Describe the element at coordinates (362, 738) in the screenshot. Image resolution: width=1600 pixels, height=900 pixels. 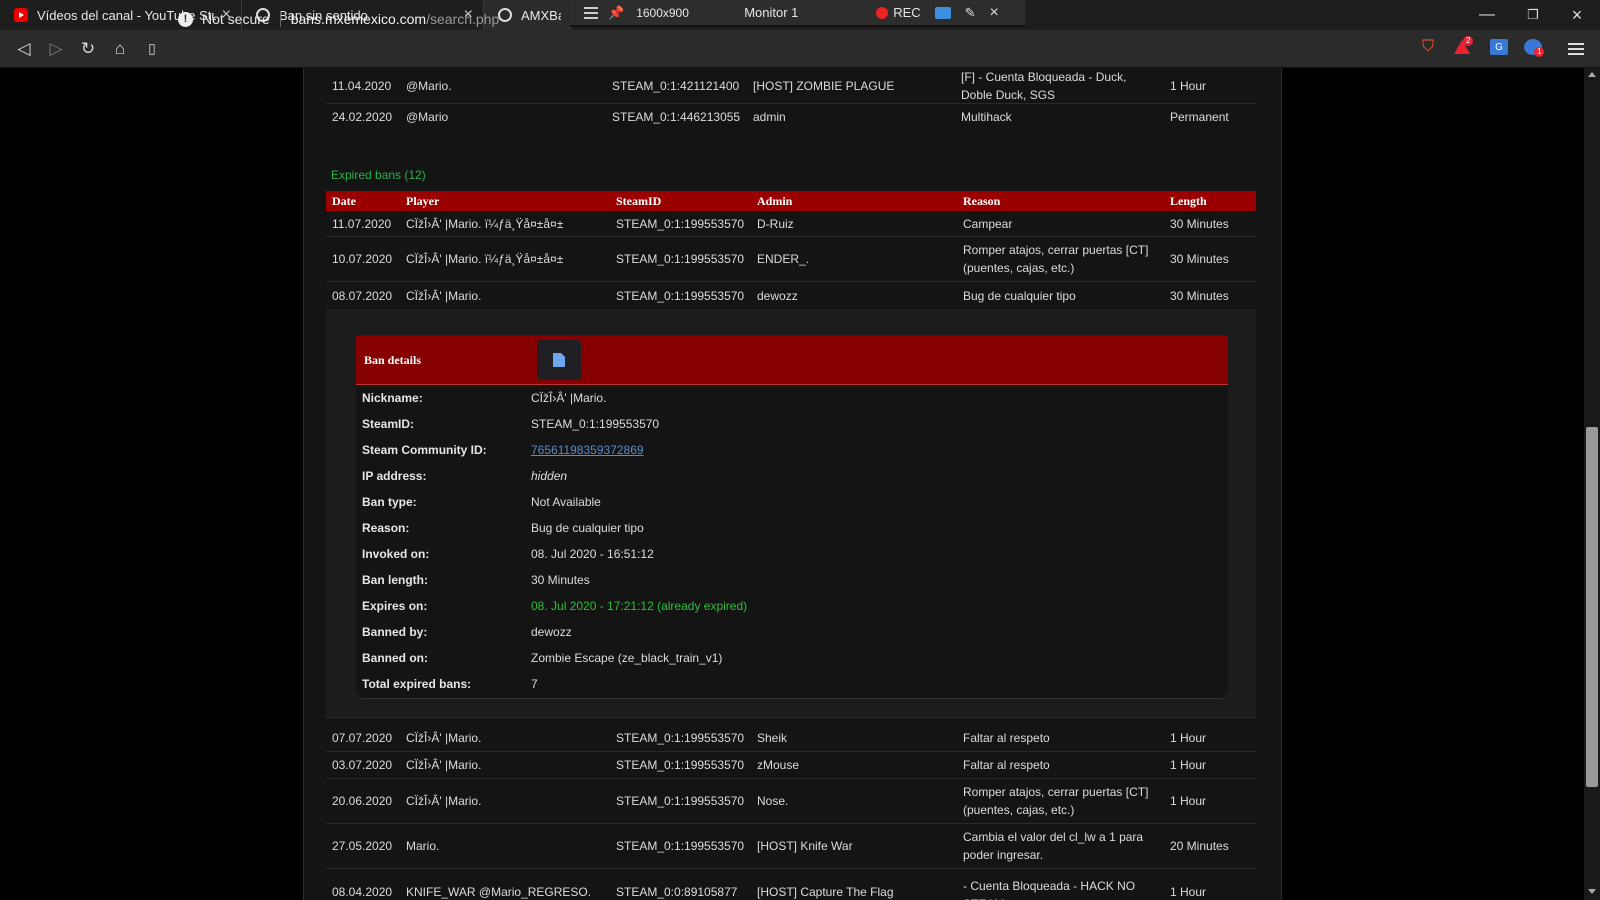
I see `ban-date: 07.07.2020` at that location.